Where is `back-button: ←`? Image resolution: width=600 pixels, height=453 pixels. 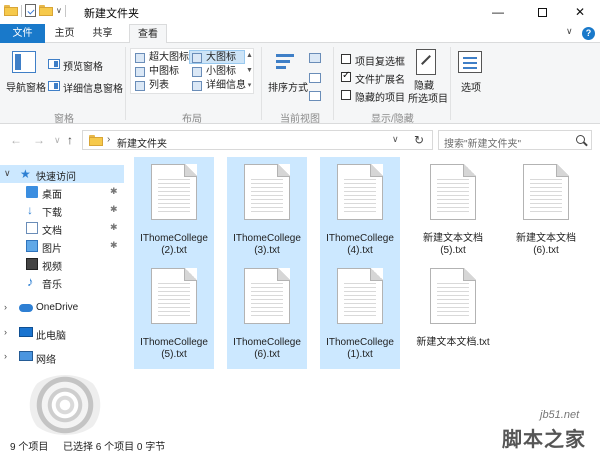
back-button: ← is located at coordinates (16, 140).